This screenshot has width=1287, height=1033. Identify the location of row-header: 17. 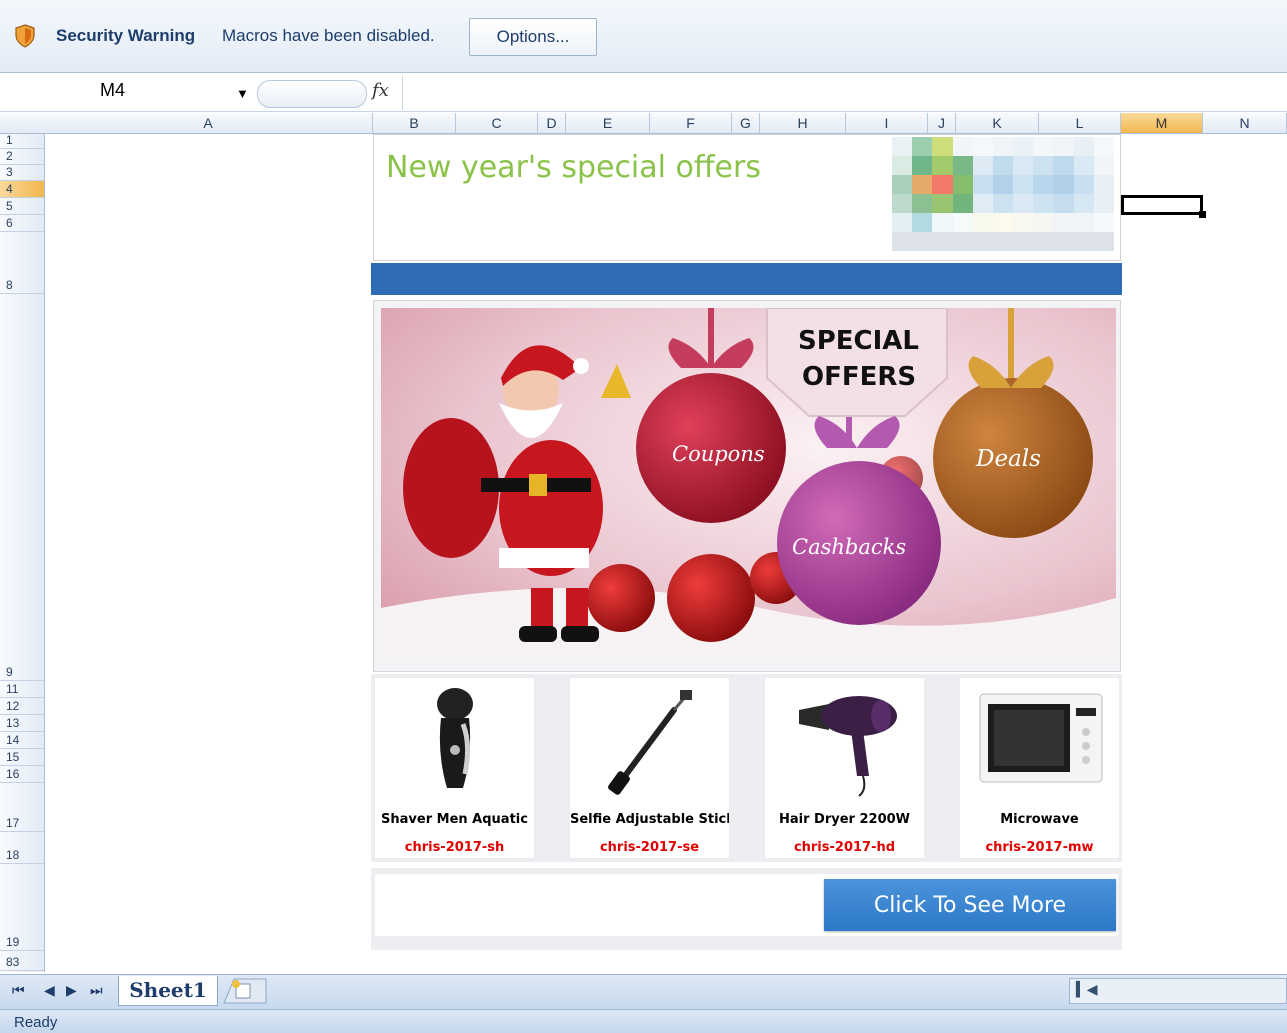
(22, 807).